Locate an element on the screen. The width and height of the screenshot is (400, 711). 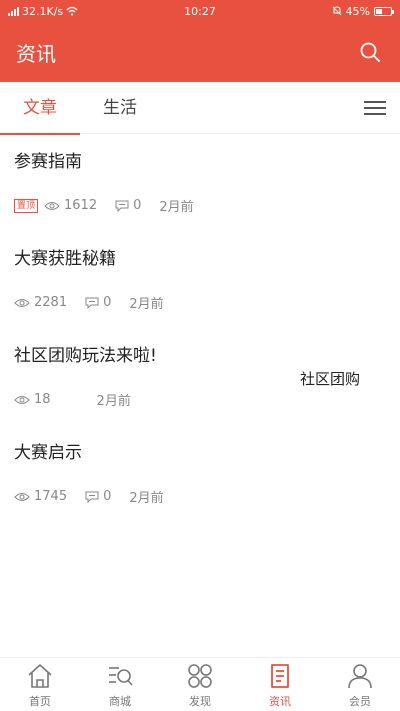
news-icon is located at coordinates (280, 676).